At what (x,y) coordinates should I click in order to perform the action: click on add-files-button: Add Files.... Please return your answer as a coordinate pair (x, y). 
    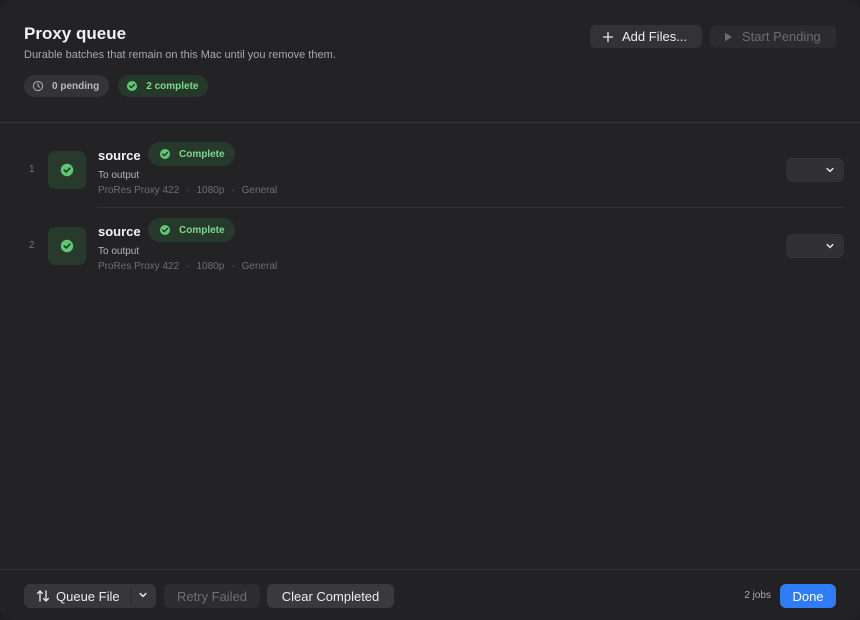
    Looking at the image, I should click on (646, 36).